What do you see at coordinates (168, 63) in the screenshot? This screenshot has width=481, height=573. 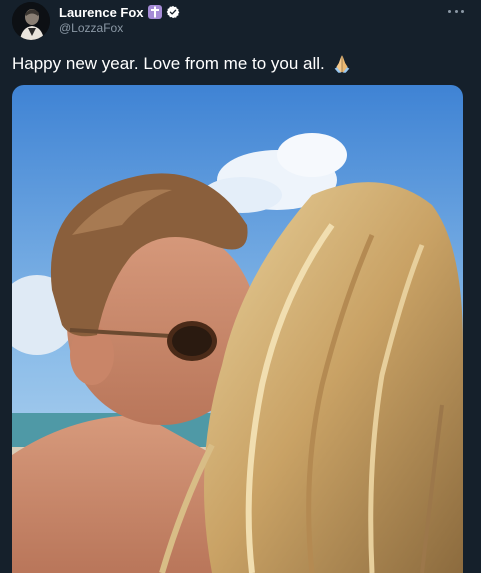 I see `tweet-text: Happy new year. Love from me to you all.` at bounding box center [168, 63].